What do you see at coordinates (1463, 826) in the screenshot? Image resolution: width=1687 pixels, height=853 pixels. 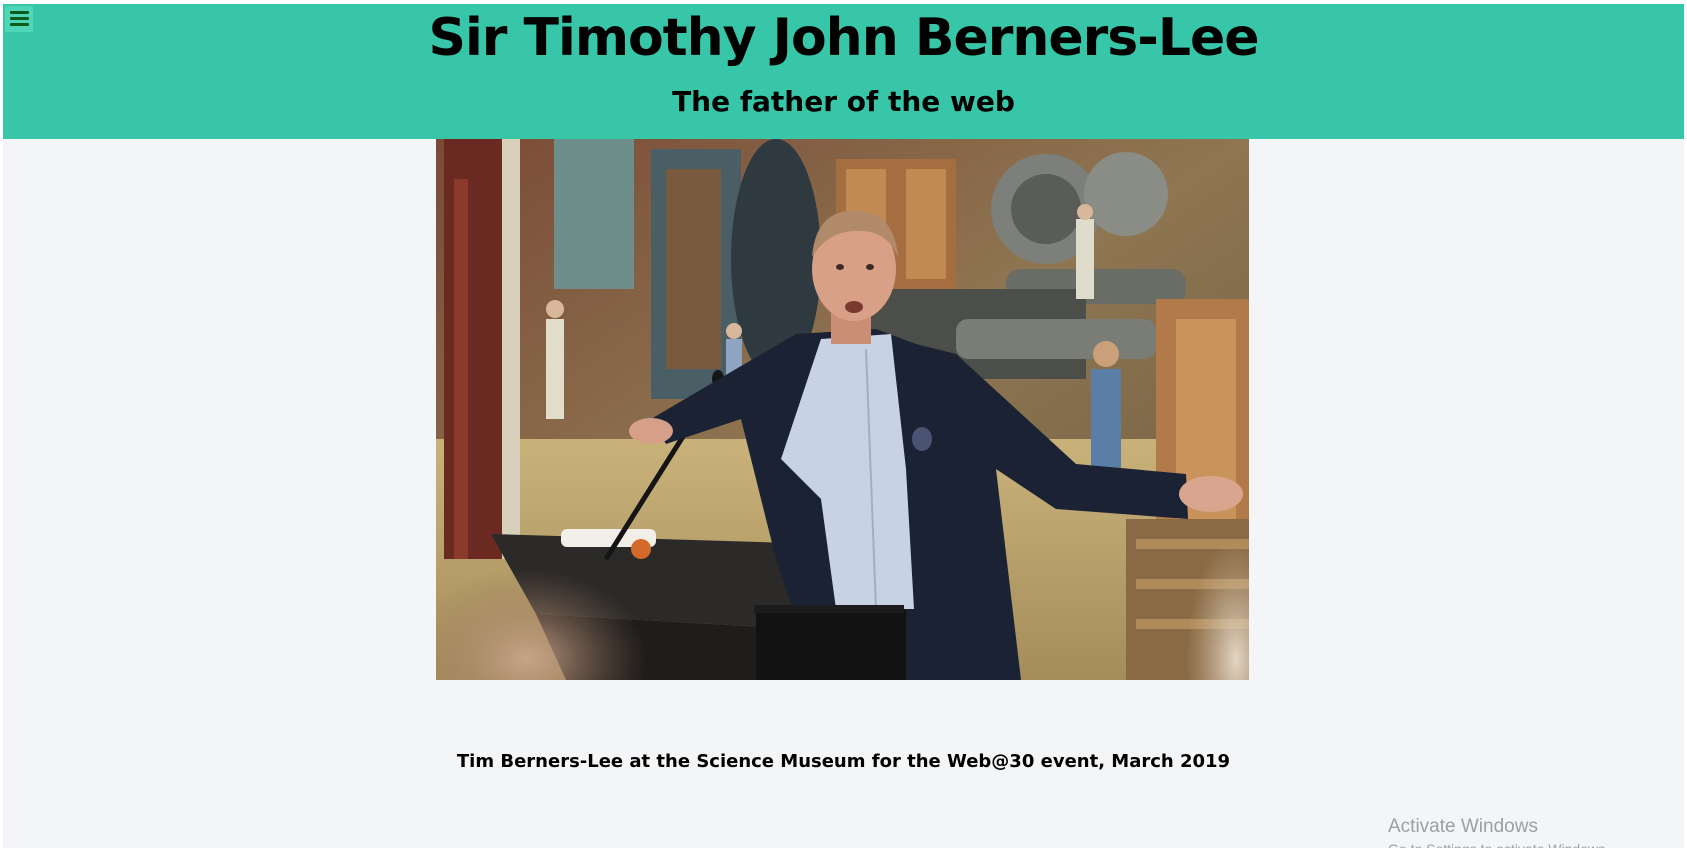 I see `watermark-title: Activate Windows` at bounding box center [1463, 826].